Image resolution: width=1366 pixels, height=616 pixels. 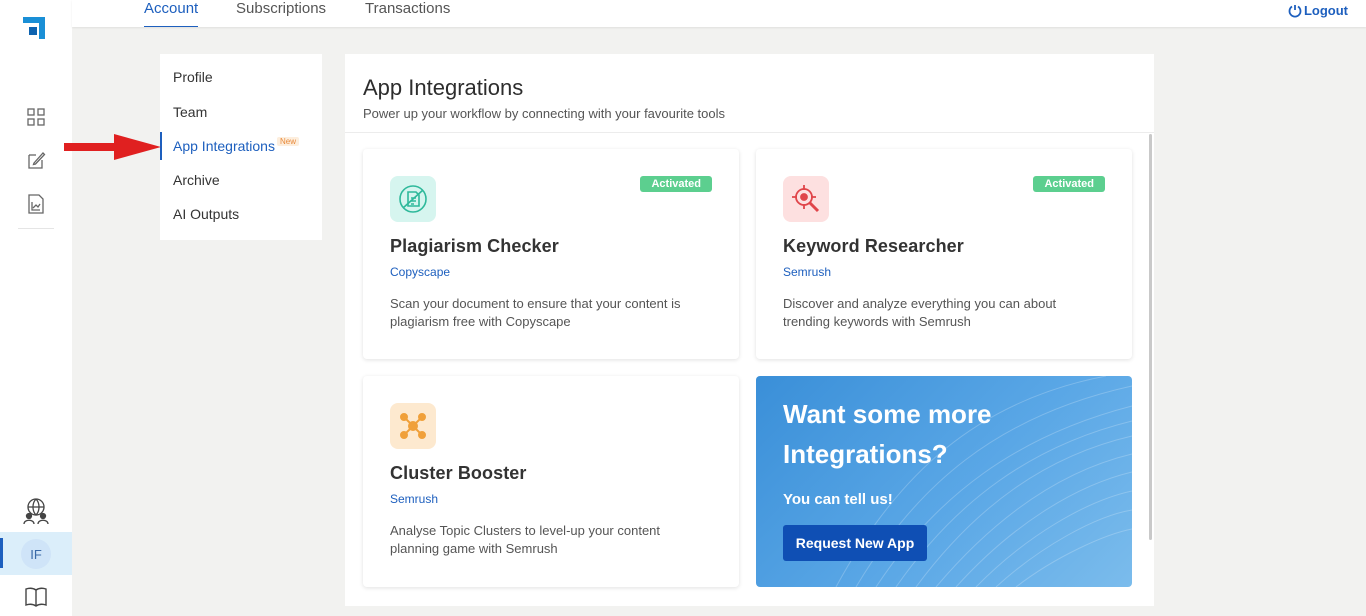 What do you see at coordinates (1325, 10) in the screenshot?
I see `logout-label: Logout` at bounding box center [1325, 10].